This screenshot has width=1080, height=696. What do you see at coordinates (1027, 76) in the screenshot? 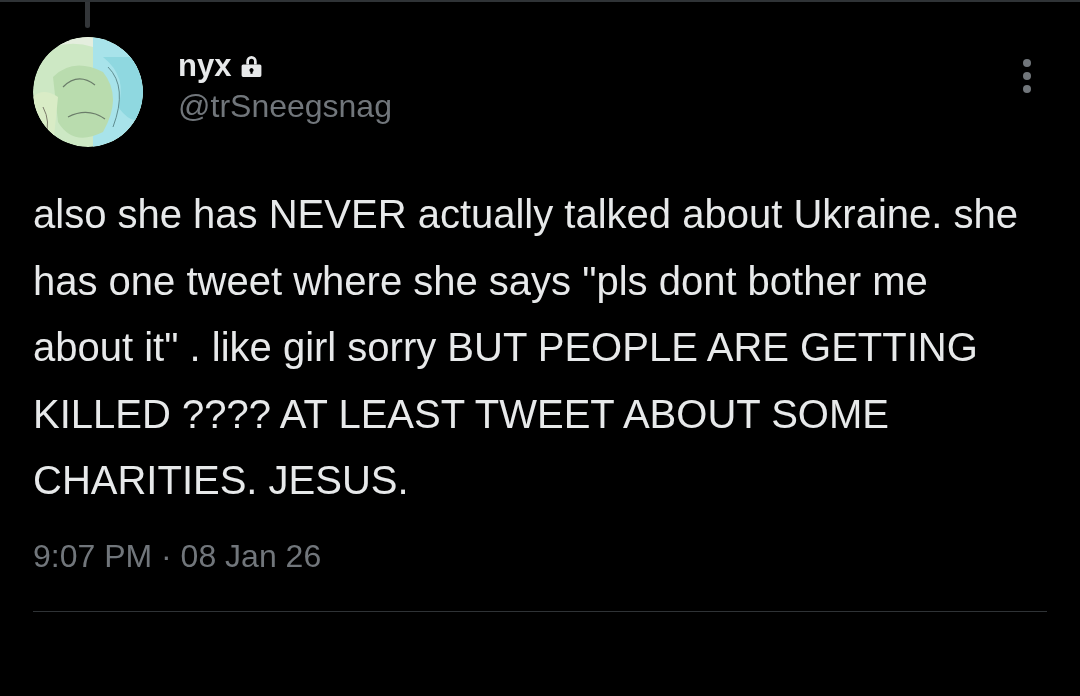
I see `more-icon` at bounding box center [1027, 76].